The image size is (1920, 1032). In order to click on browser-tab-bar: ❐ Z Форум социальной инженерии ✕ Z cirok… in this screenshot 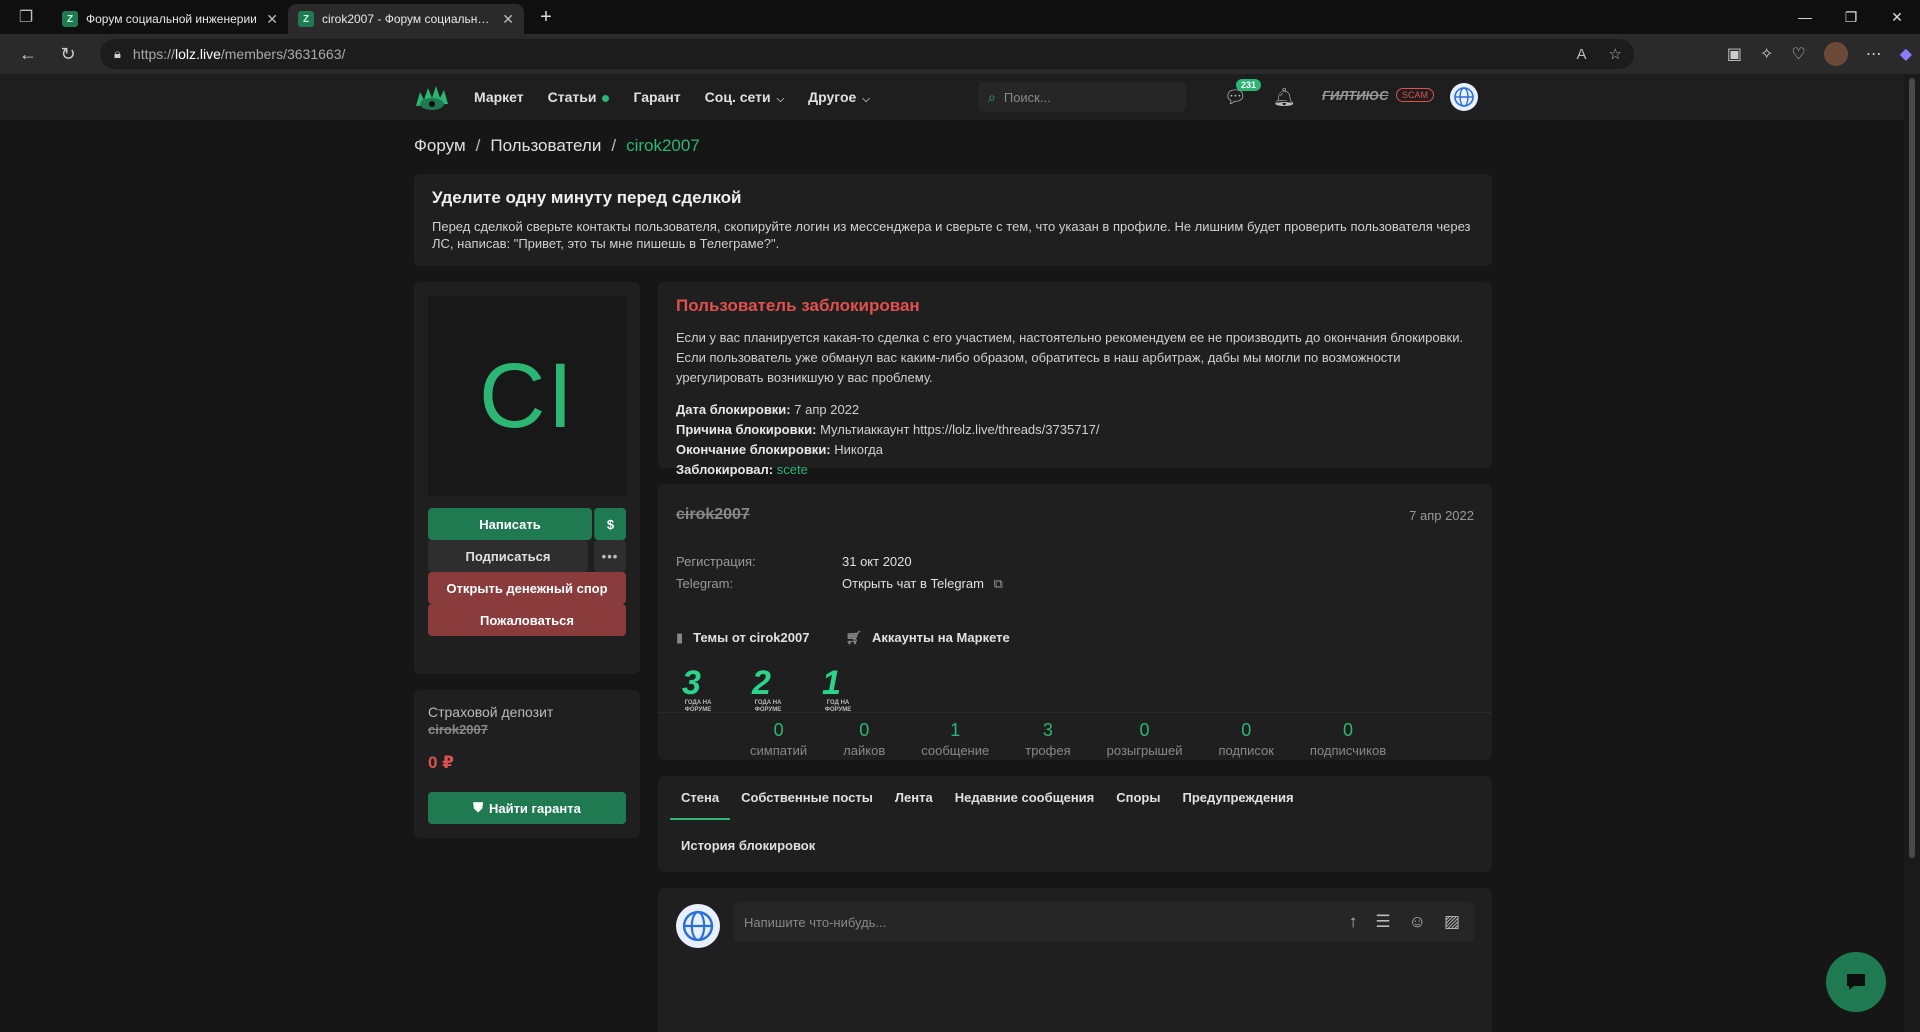, I will do `click(960, 17)`.